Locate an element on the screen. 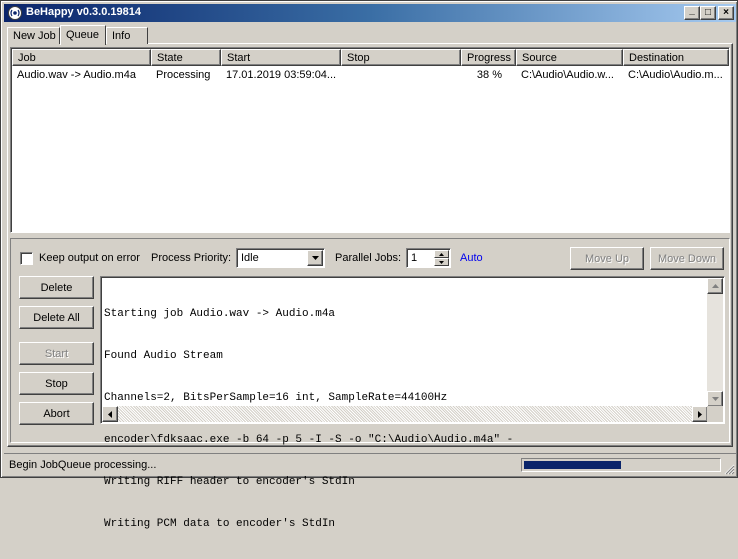 The width and height of the screenshot is (738, 559). priority-select: Idle is located at coordinates (280, 258).